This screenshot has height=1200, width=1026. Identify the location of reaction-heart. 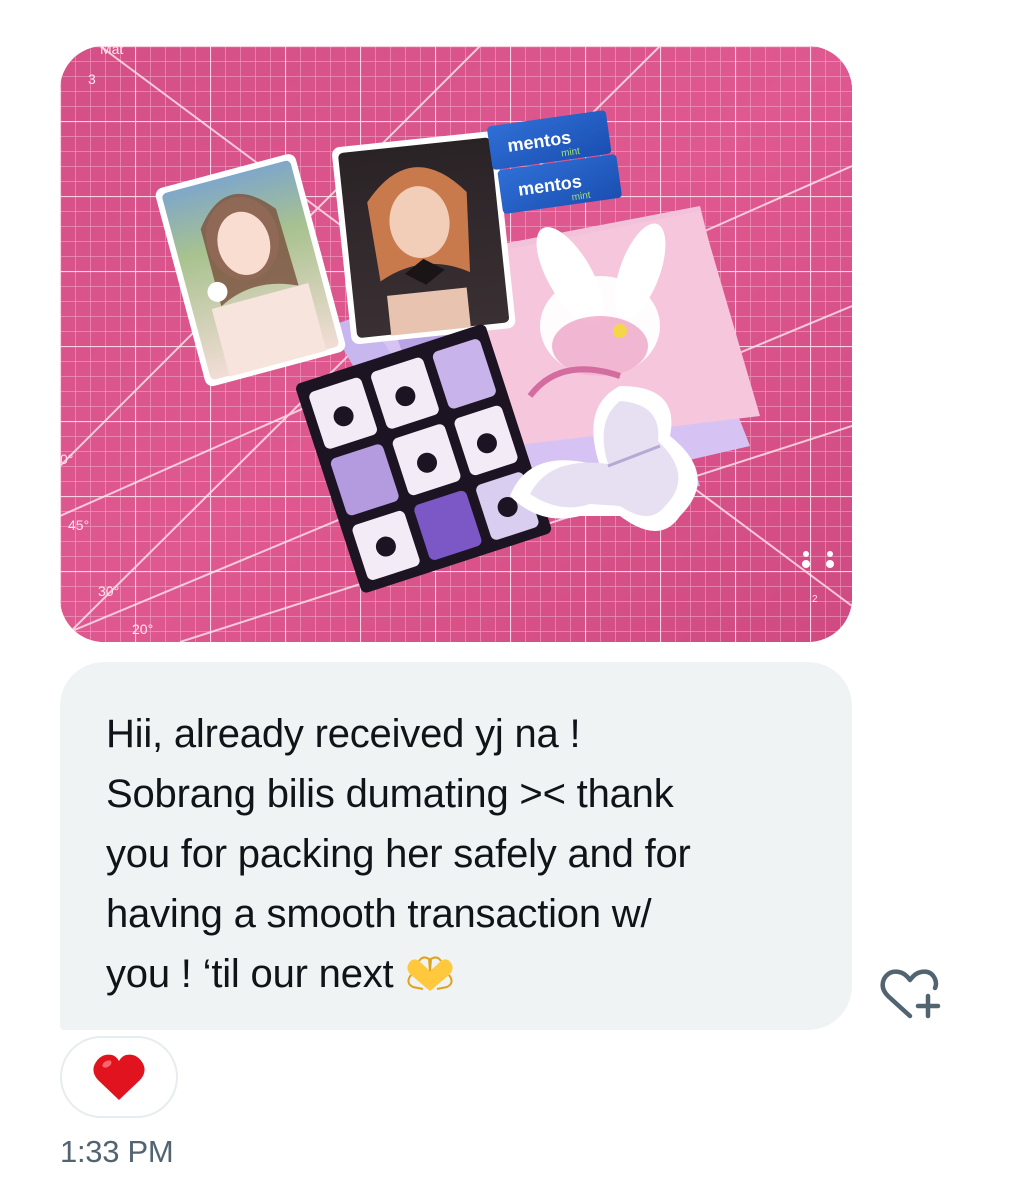
(119, 1077).